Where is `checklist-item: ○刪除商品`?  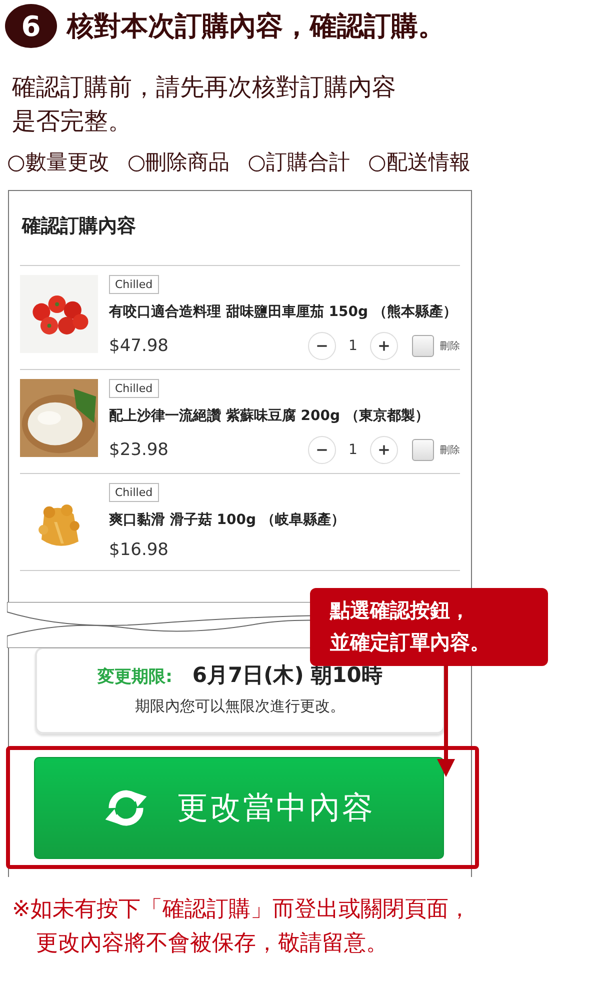 checklist-item: ○刪除商品 is located at coordinates (178, 162).